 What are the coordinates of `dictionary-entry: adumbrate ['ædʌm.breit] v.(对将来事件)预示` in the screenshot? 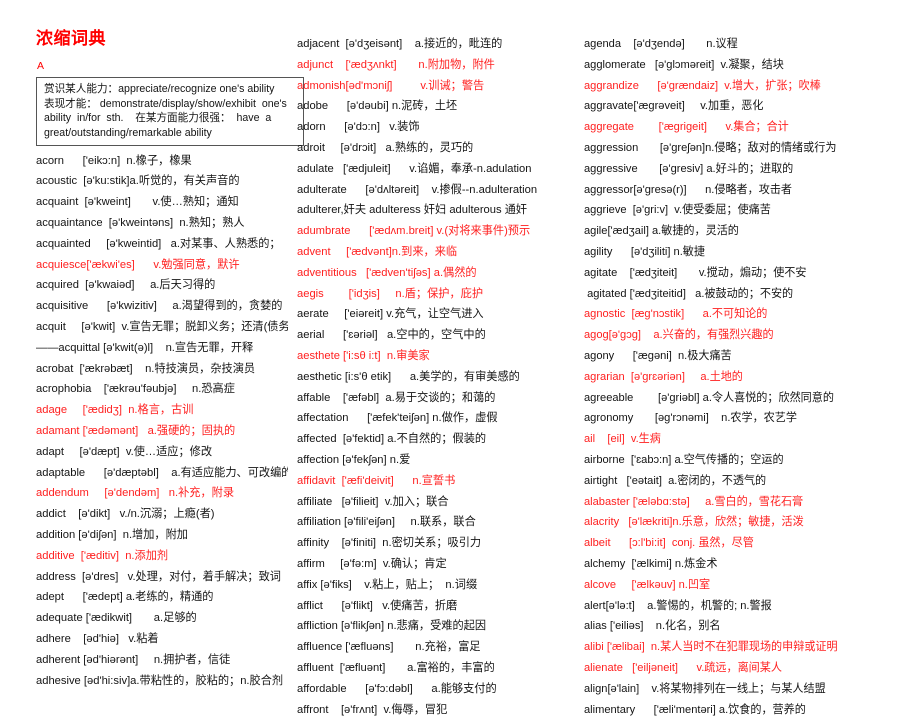 It's located at (436, 231).